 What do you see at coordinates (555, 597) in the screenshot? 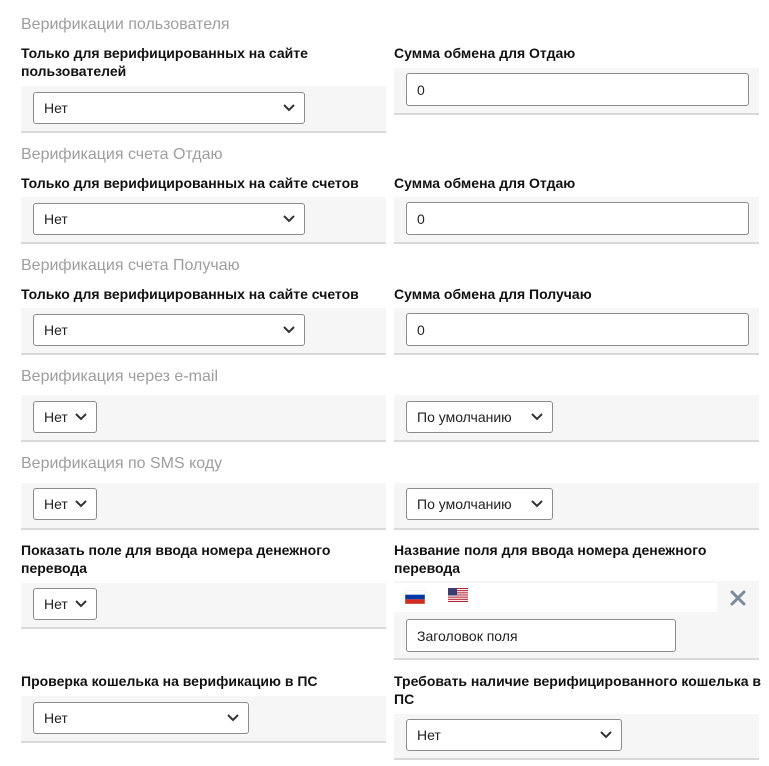
I see `language-tabs` at bounding box center [555, 597].